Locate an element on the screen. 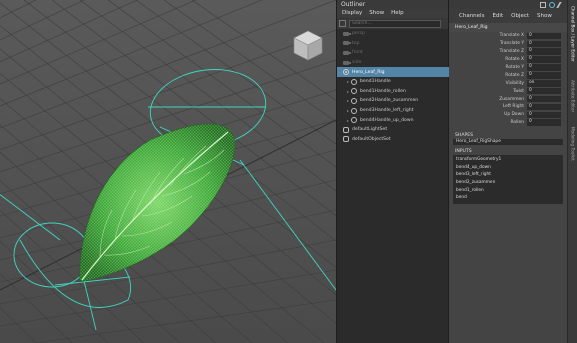  attribute-row: Rotate Y0 is located at coordinates (508, 68).